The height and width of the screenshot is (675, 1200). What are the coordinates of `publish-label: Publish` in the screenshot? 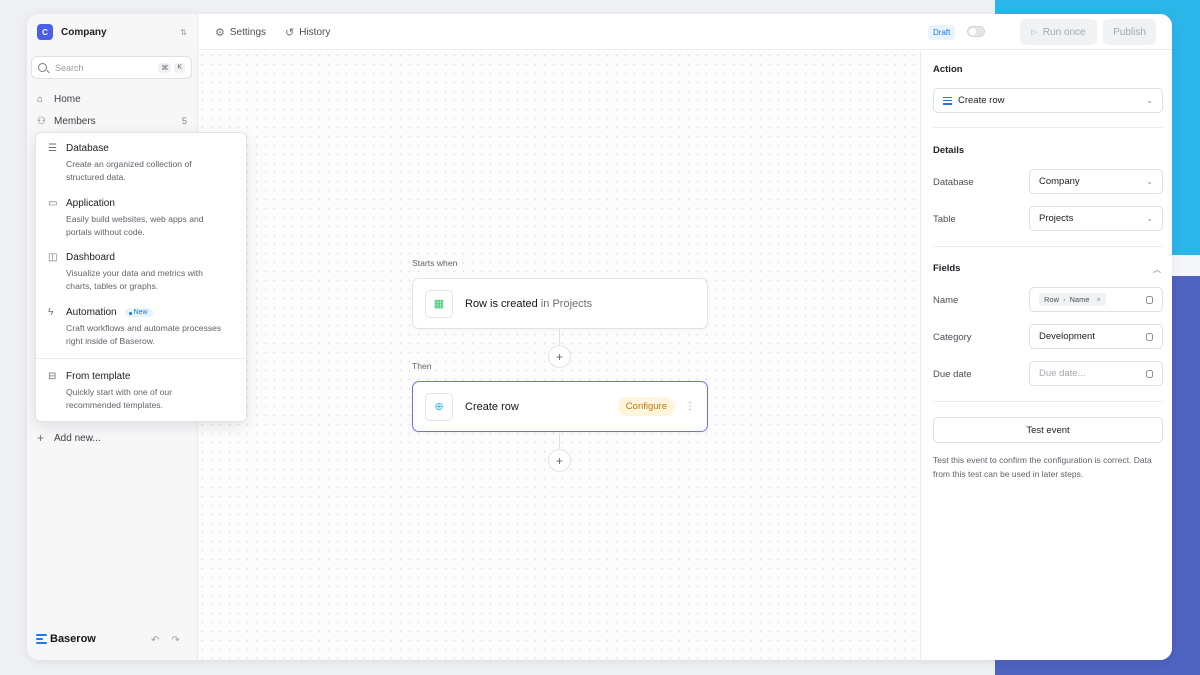 It's located at (1129, 32).